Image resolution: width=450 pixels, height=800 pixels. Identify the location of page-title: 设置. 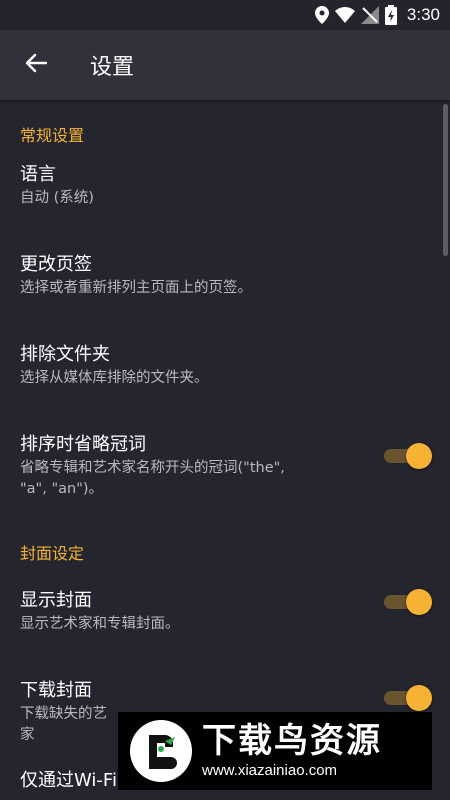
(112, 67).